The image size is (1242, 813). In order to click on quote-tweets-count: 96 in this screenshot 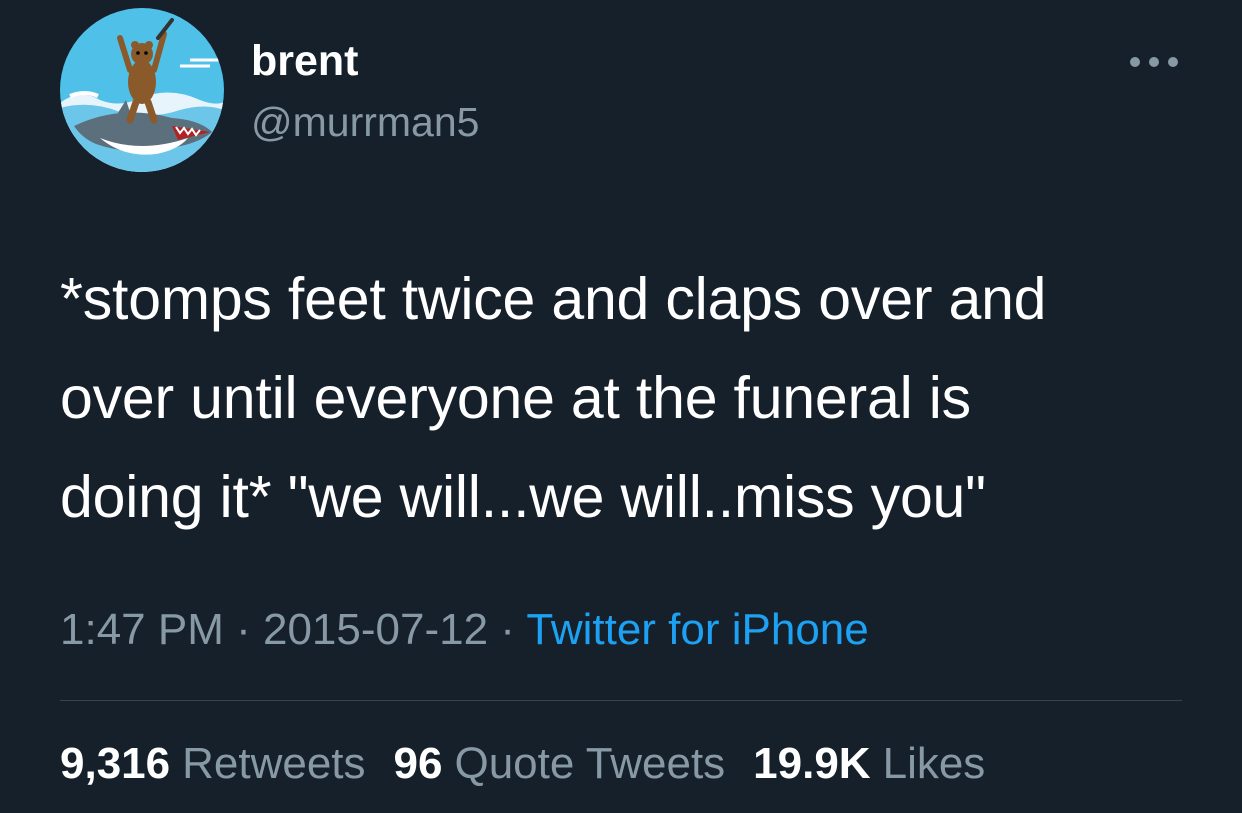, I will do `click(418, 763)`.